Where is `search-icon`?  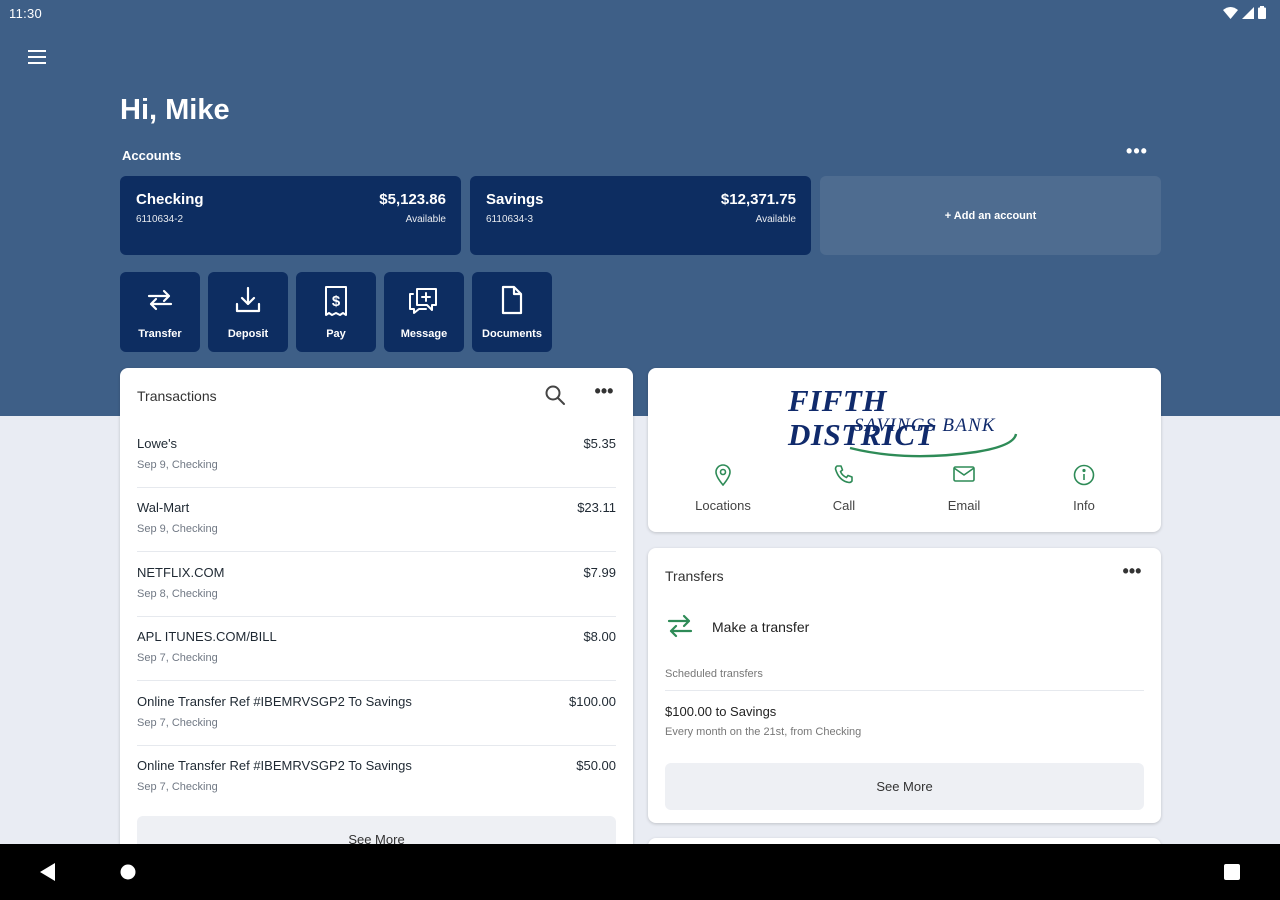
search-icon is located at coordinates (555, 395).